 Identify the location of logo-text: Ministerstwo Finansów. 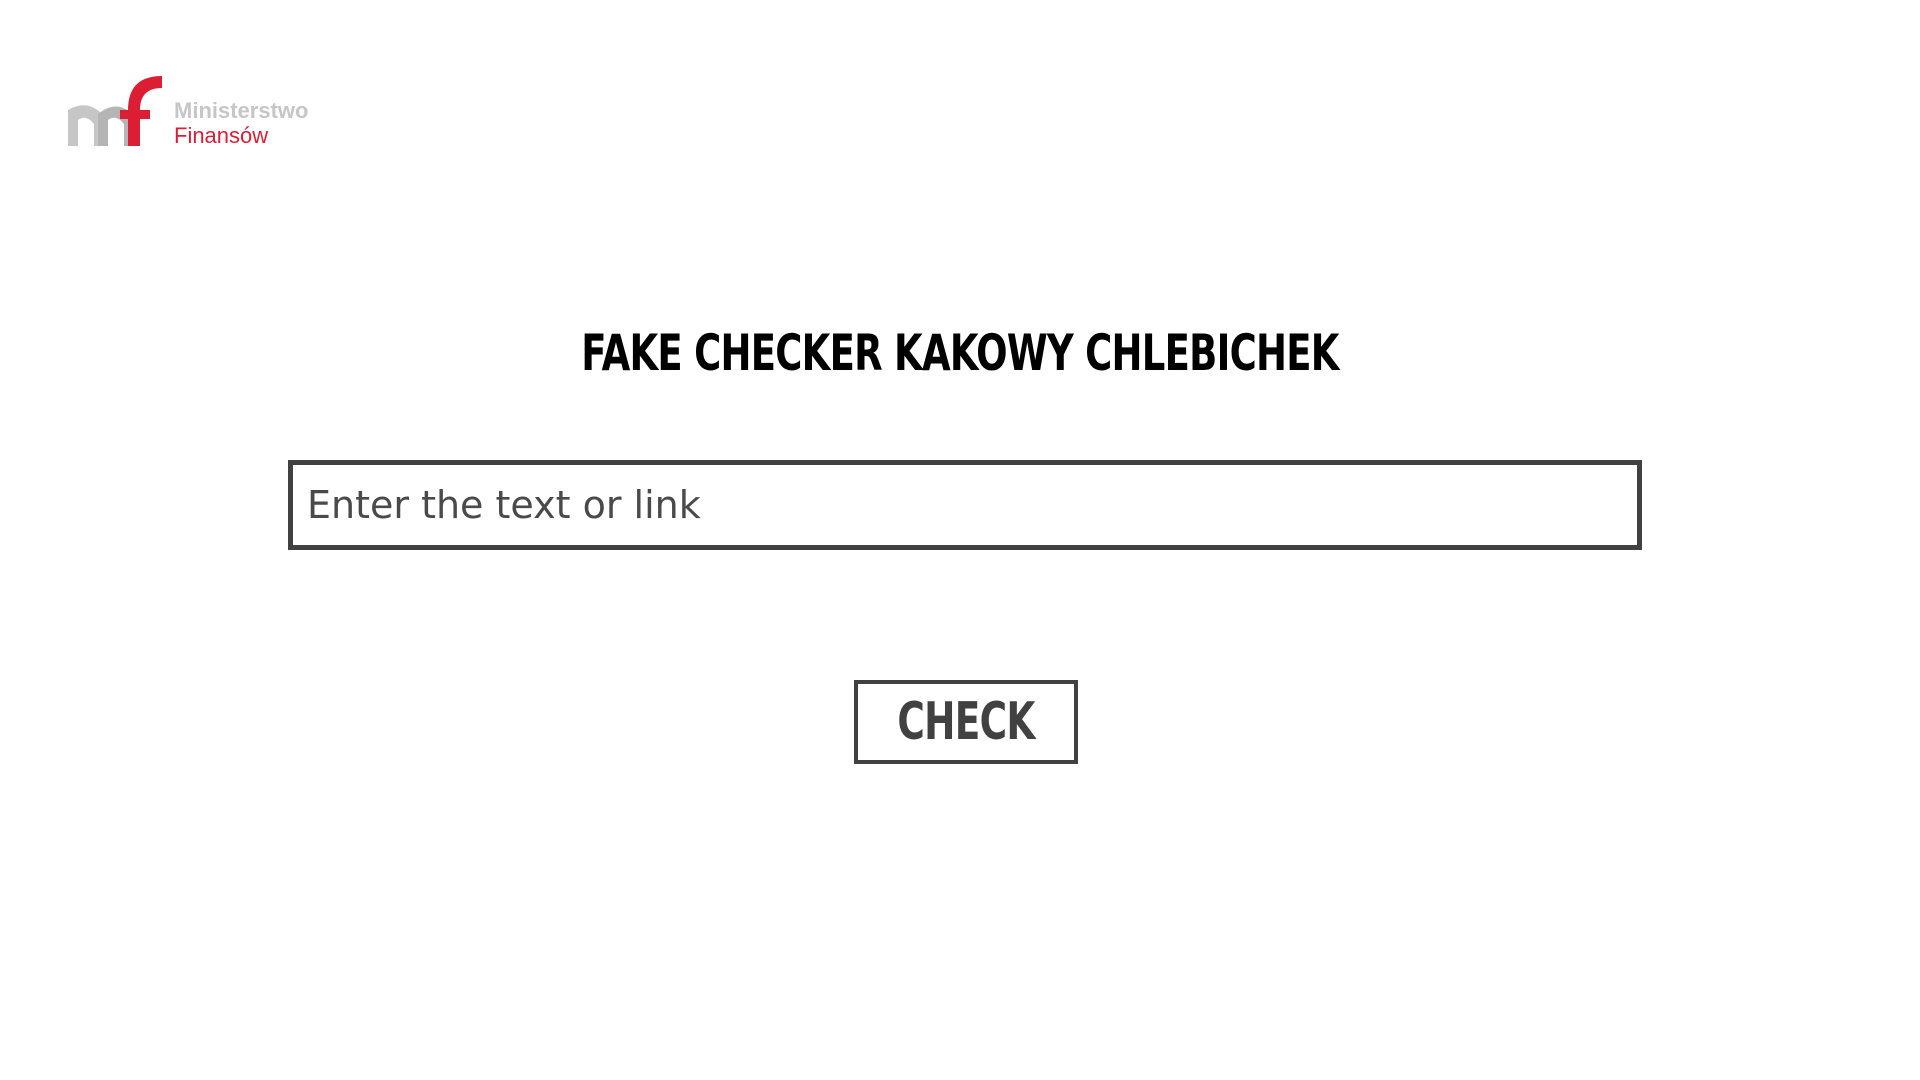
(241, 123).